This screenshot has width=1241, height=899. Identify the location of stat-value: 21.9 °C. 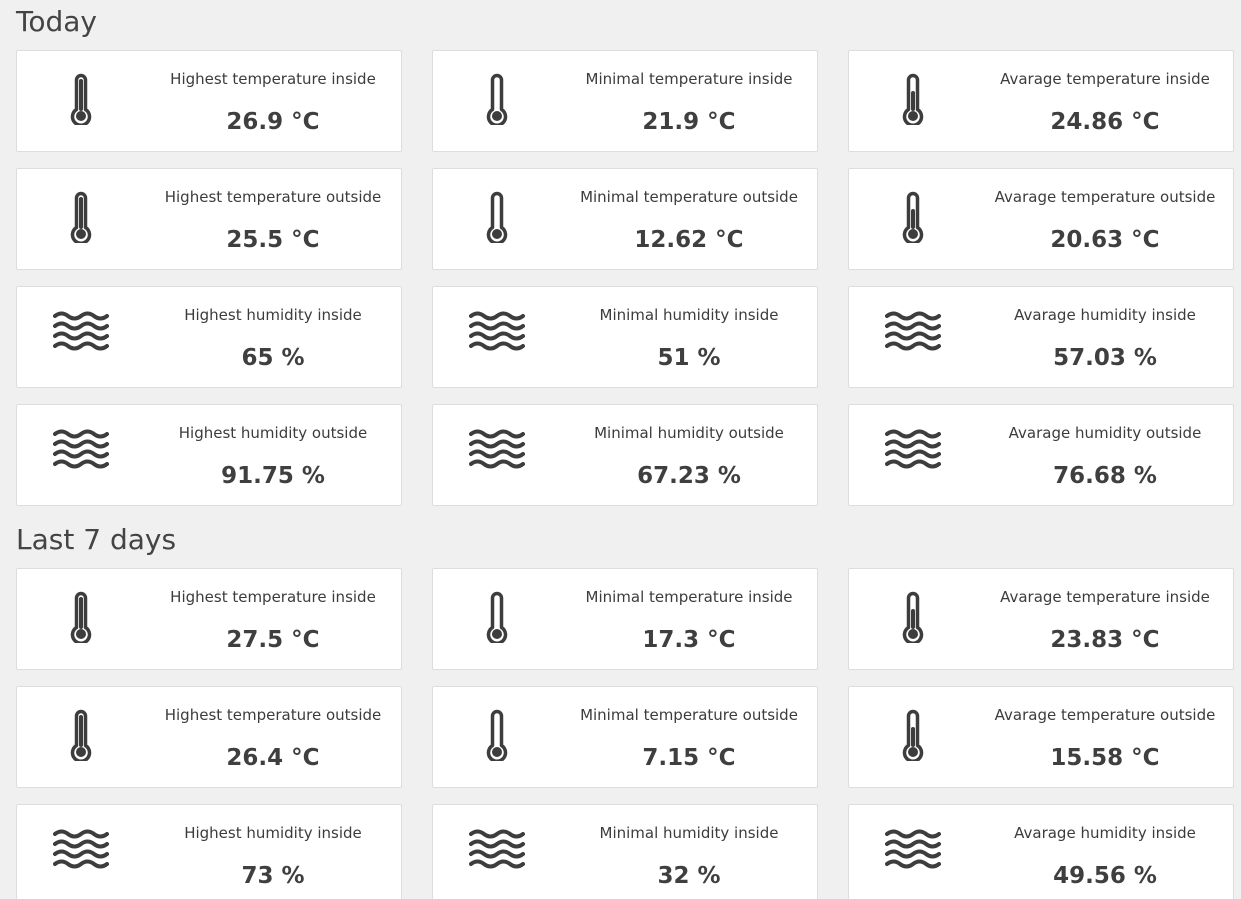
(689, 122).